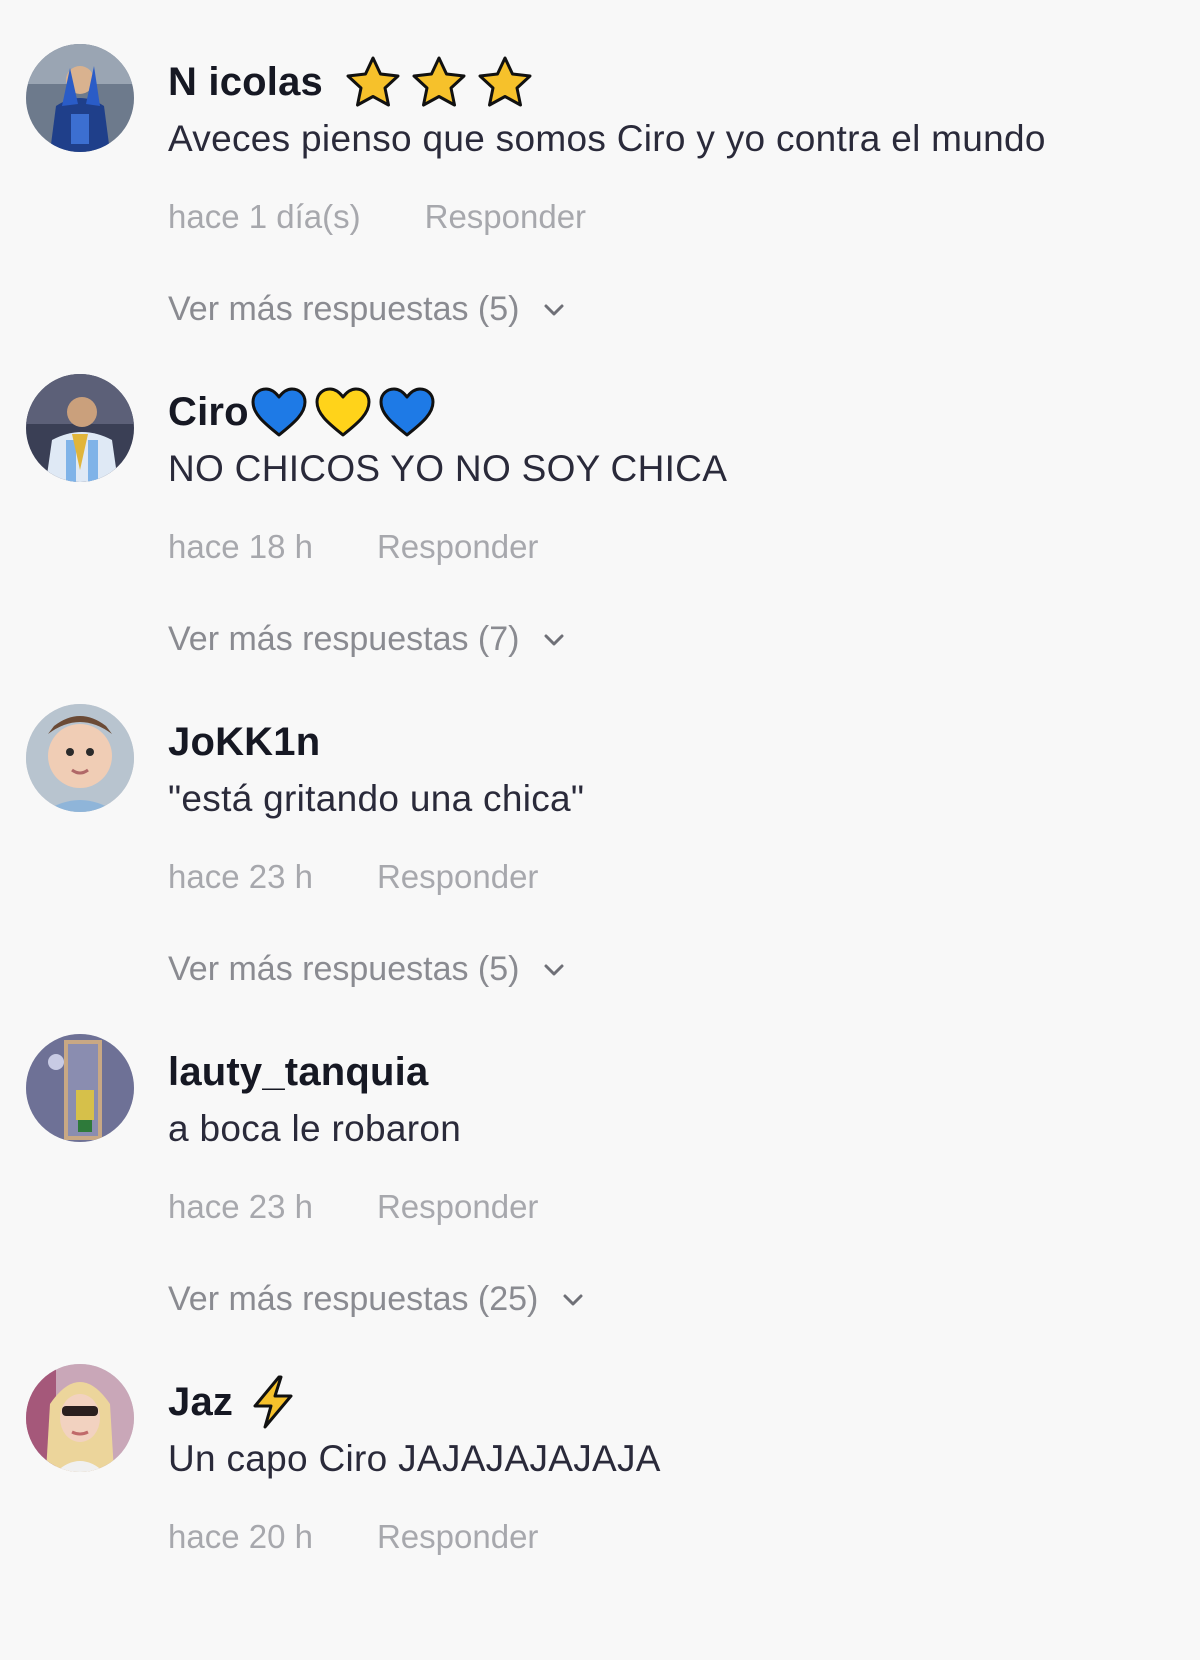 The image size is (1200, 1660). I want to click on view-more-replies-button: Ver más respuestas (7), so click(367, 639).